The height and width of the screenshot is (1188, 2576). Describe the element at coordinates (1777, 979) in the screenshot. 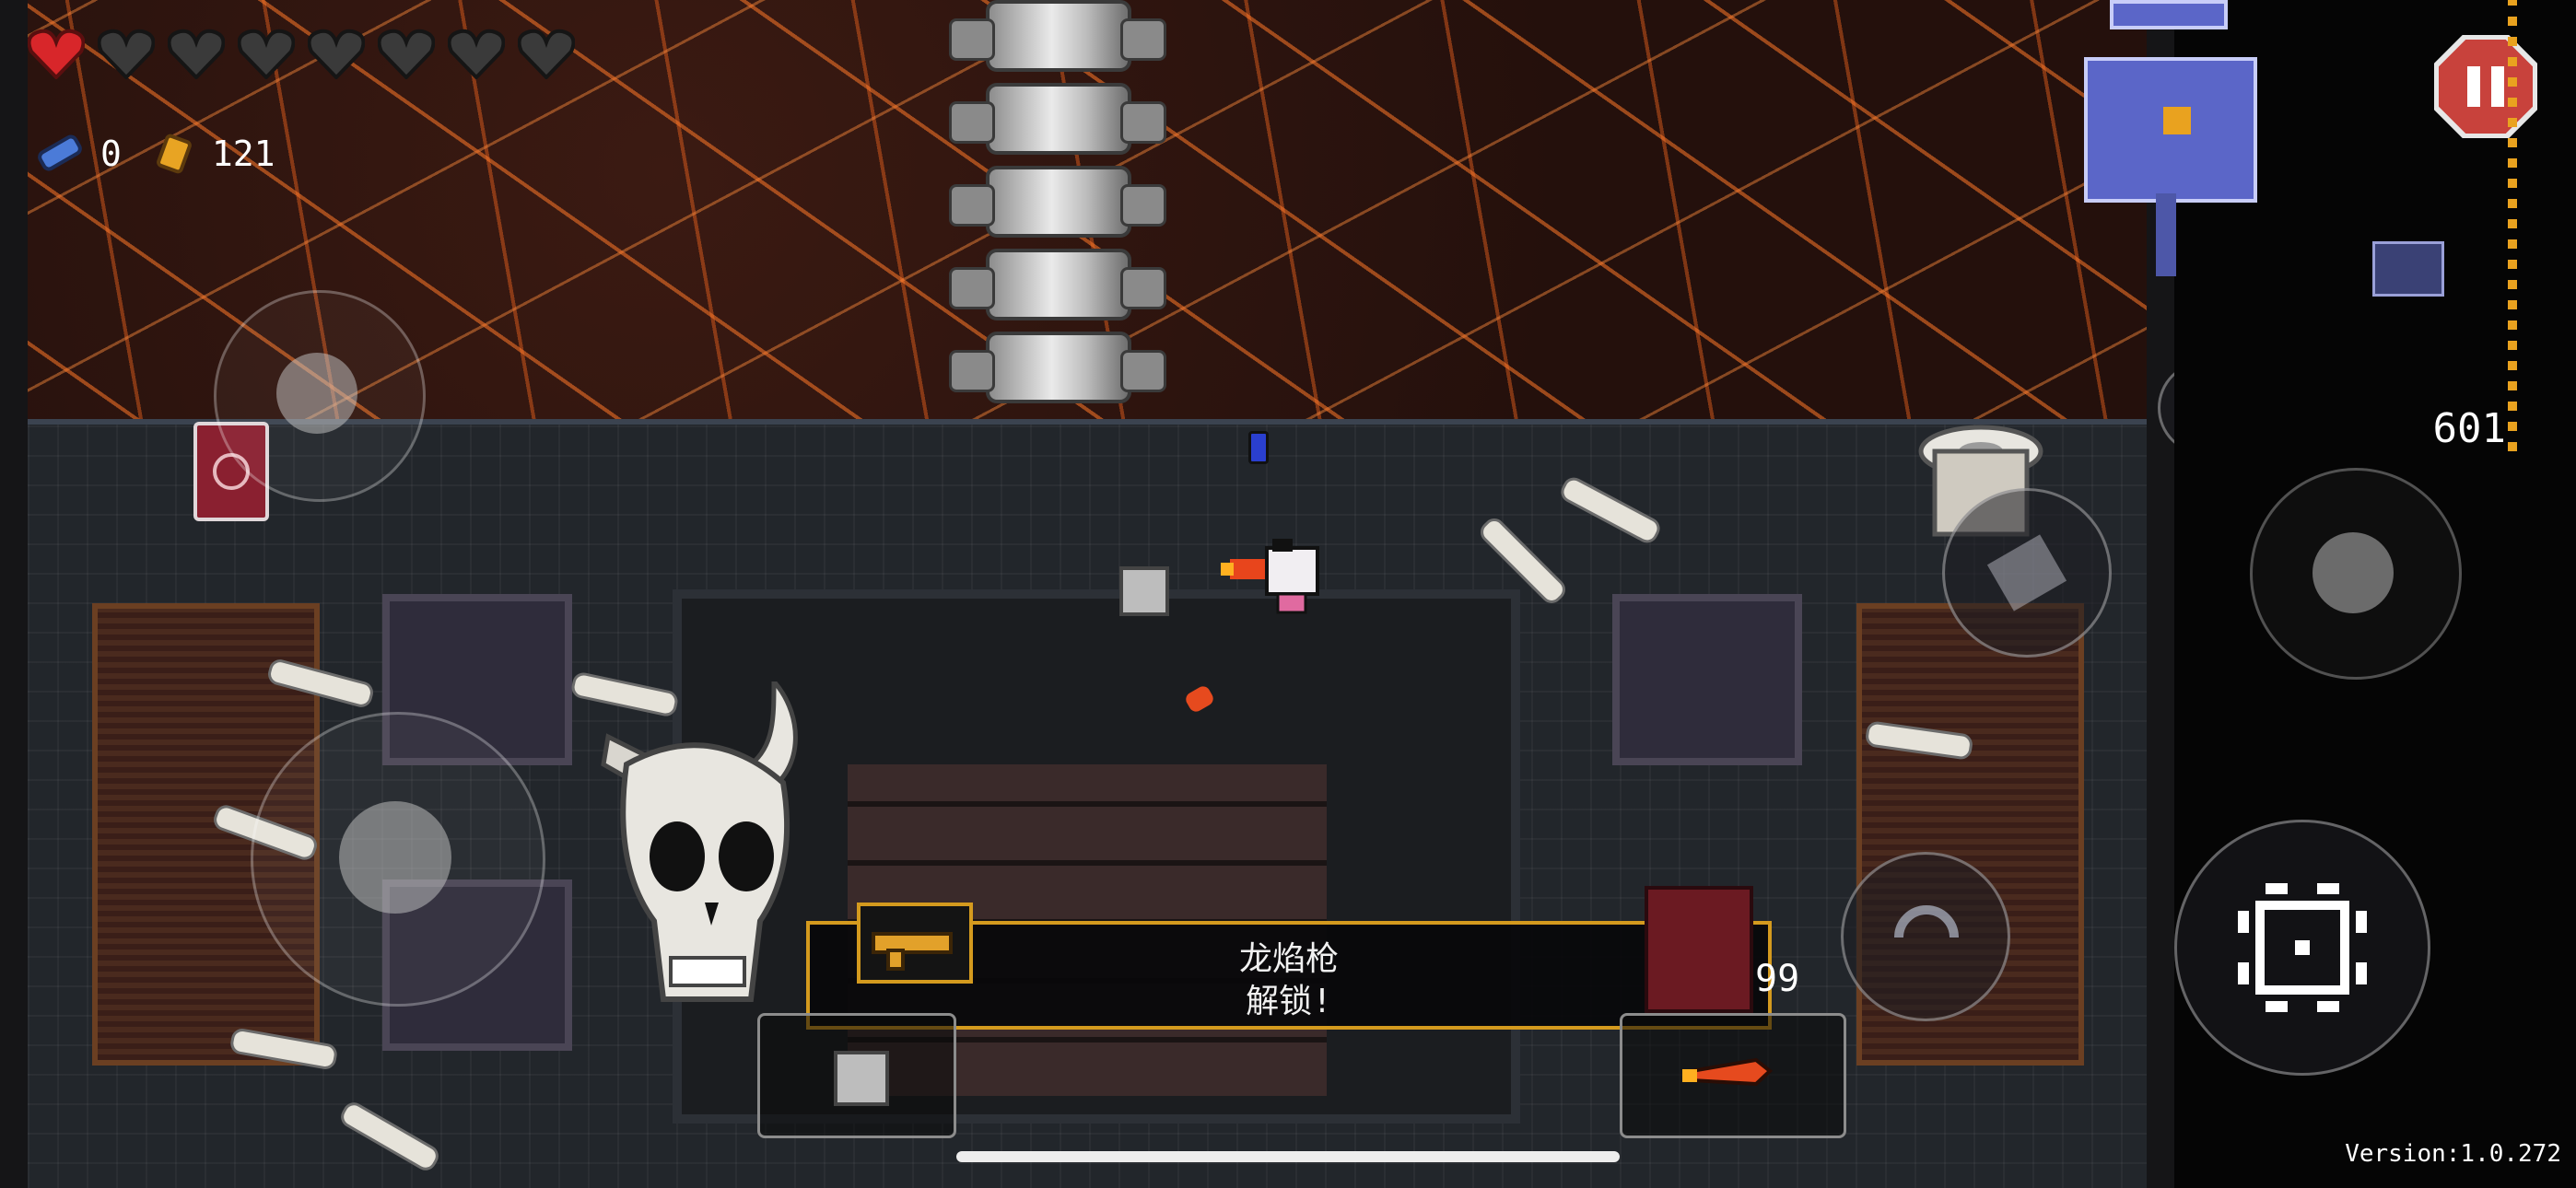

I see `ammo-count: 99` at that location.